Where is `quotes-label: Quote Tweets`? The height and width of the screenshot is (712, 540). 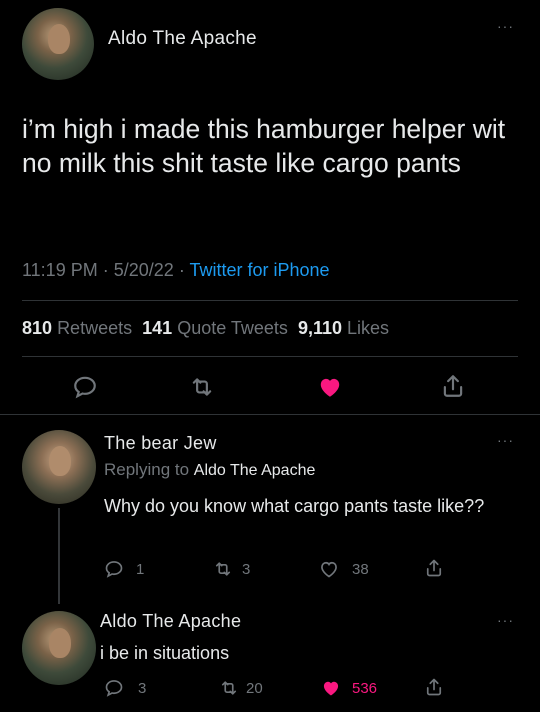
quotes-label: Quote Tweets is located at coordinates (232, 328).